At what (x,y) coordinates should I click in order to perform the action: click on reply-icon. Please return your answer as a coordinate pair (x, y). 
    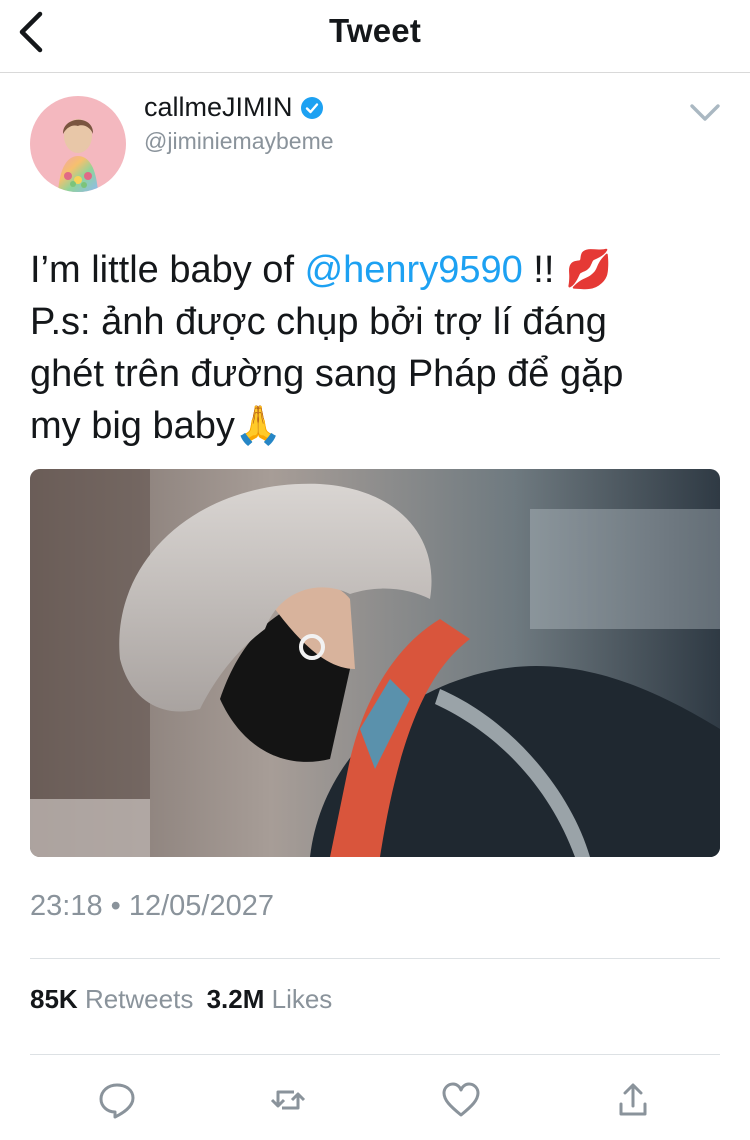
    Looking at the image, I should click on (117, 1100).